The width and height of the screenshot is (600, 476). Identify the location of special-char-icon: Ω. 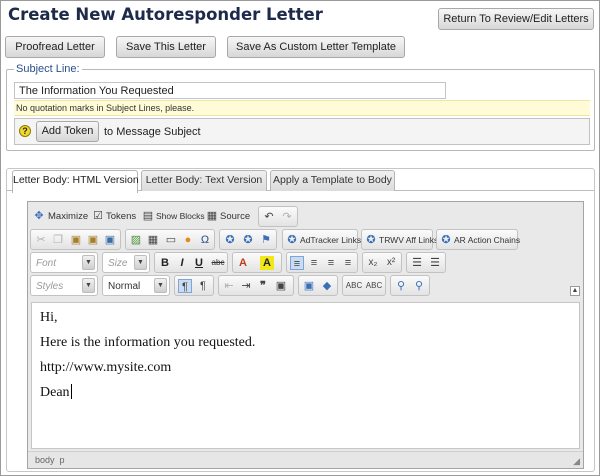
(205, 240).